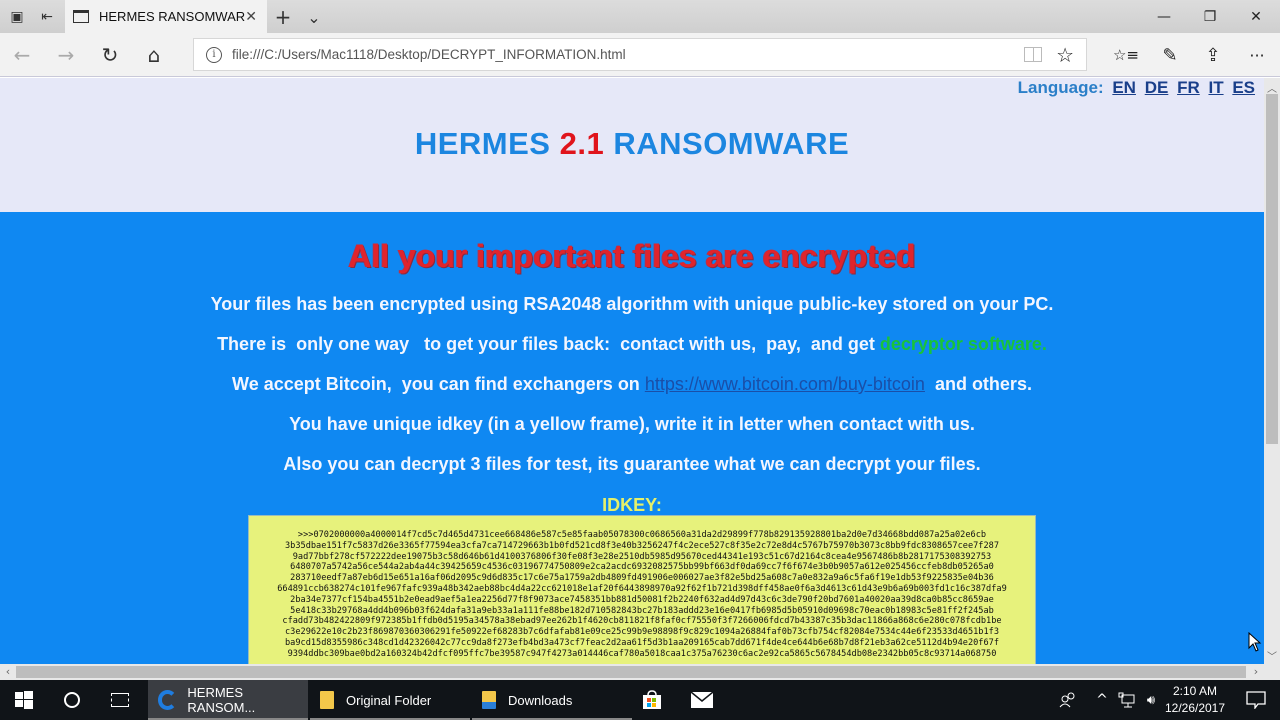 The width and height of the screenshot is (1280, 720). I want to click on message-line-3-tail: and others., so click(978, 384).